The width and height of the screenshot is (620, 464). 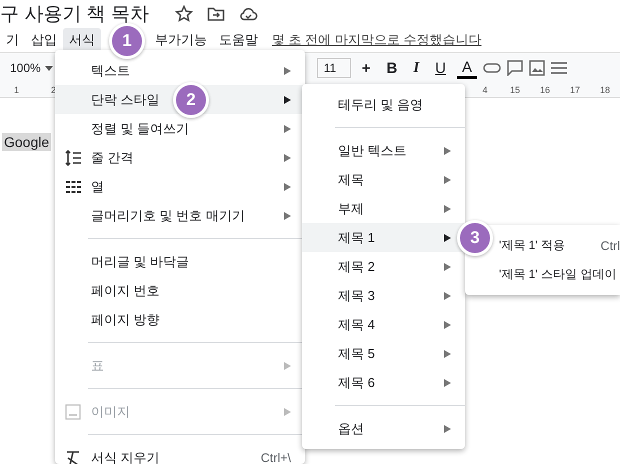 What do you see at coordinates (604, 90) in the screenshot?
I see `ruler-number: 18` at bounding box center [604, 90].